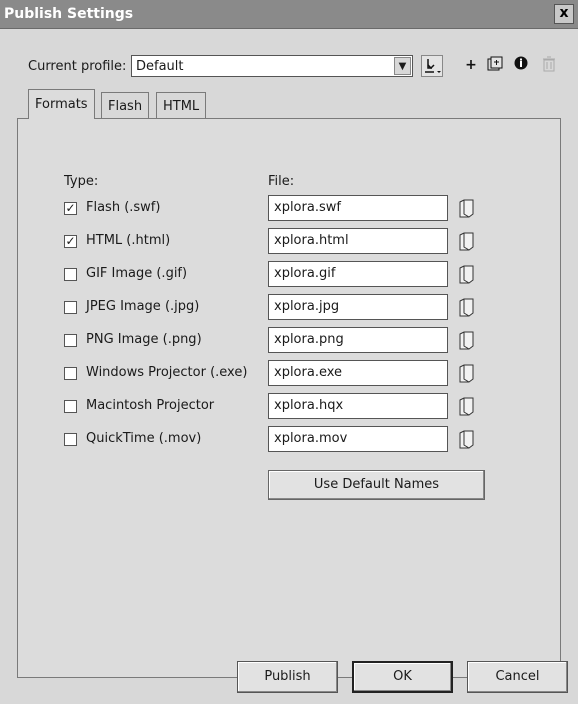 The image size is (578, 704). I want to click on import-export-icon, so click(432, 66).